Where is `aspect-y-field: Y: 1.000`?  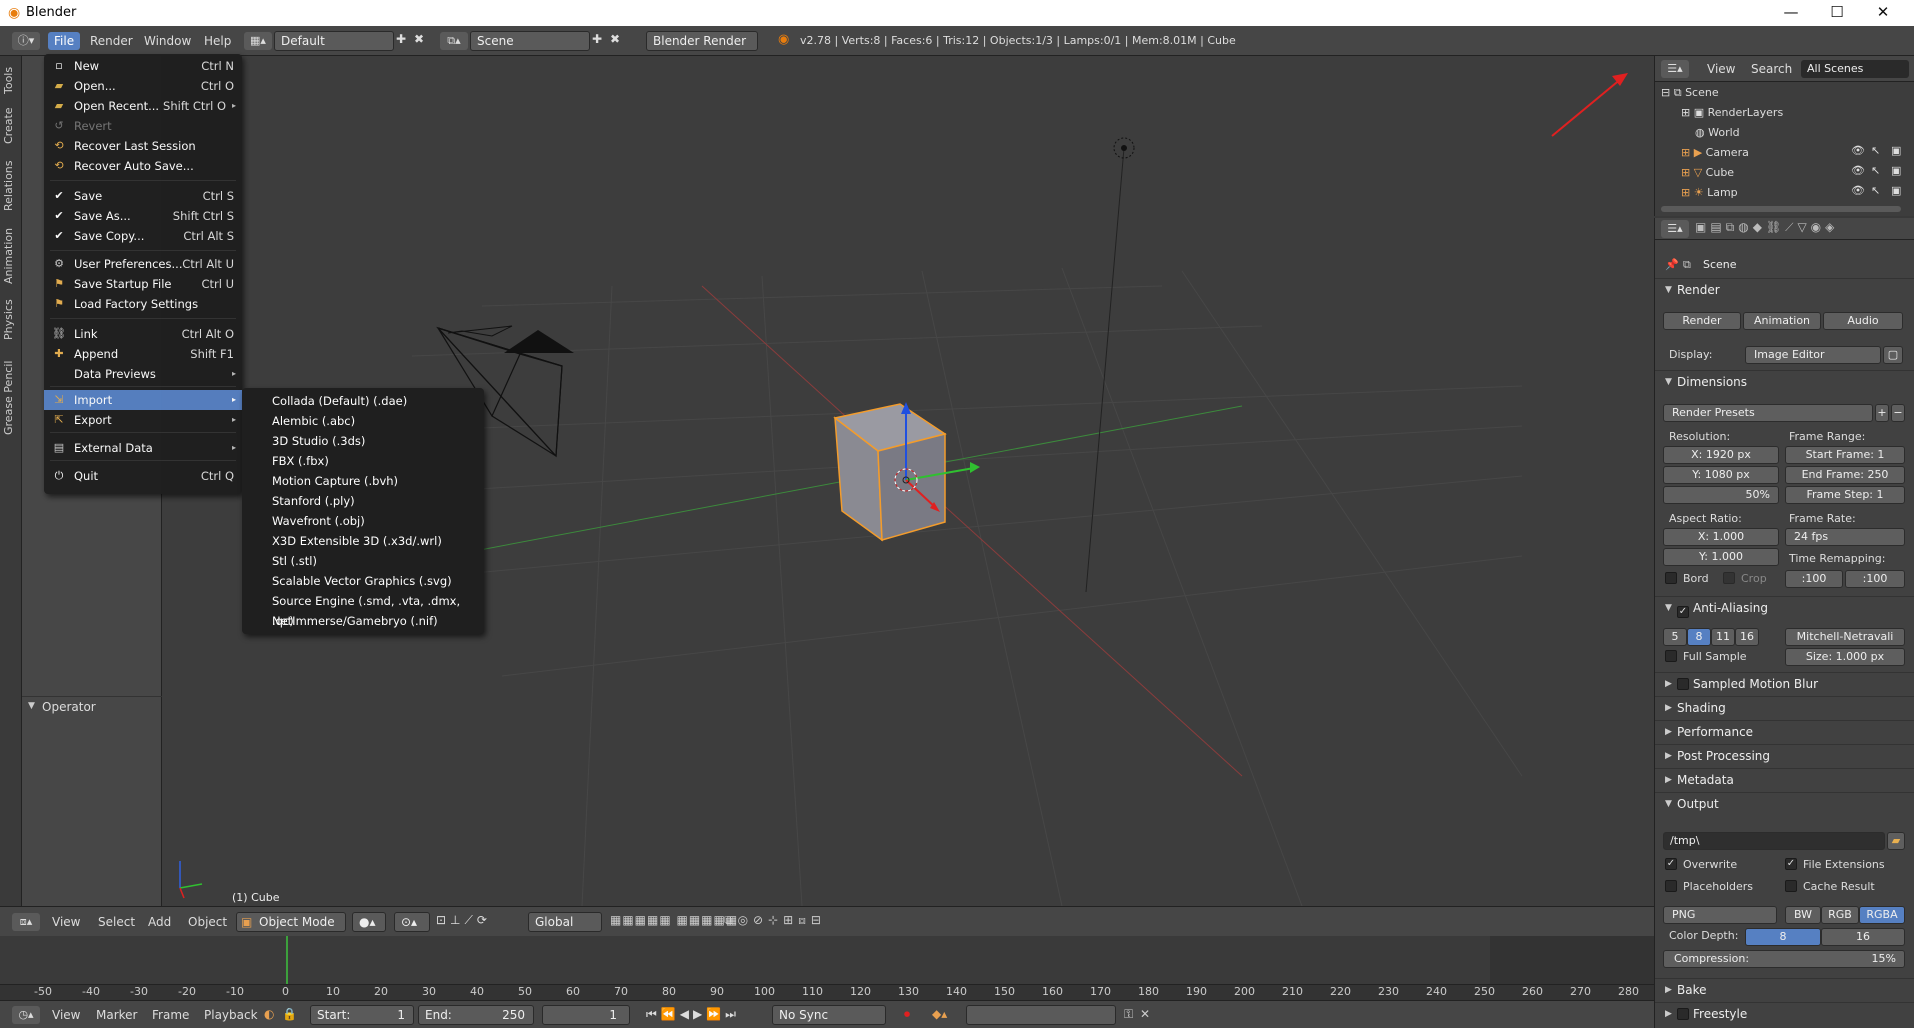 aspect-y-field: Y: 1.000 is located at coordinates (1721, 557).